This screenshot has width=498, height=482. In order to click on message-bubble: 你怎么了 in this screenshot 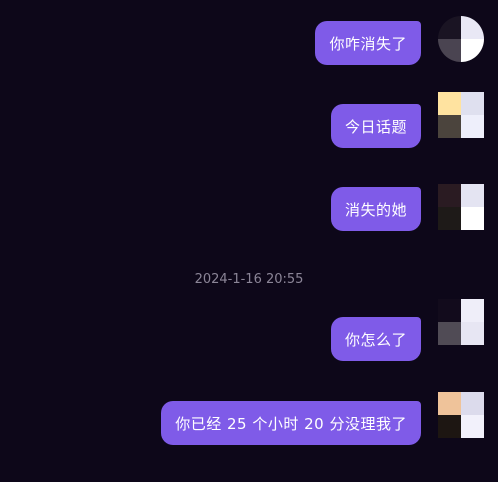, I will do `click(375, 339)`.